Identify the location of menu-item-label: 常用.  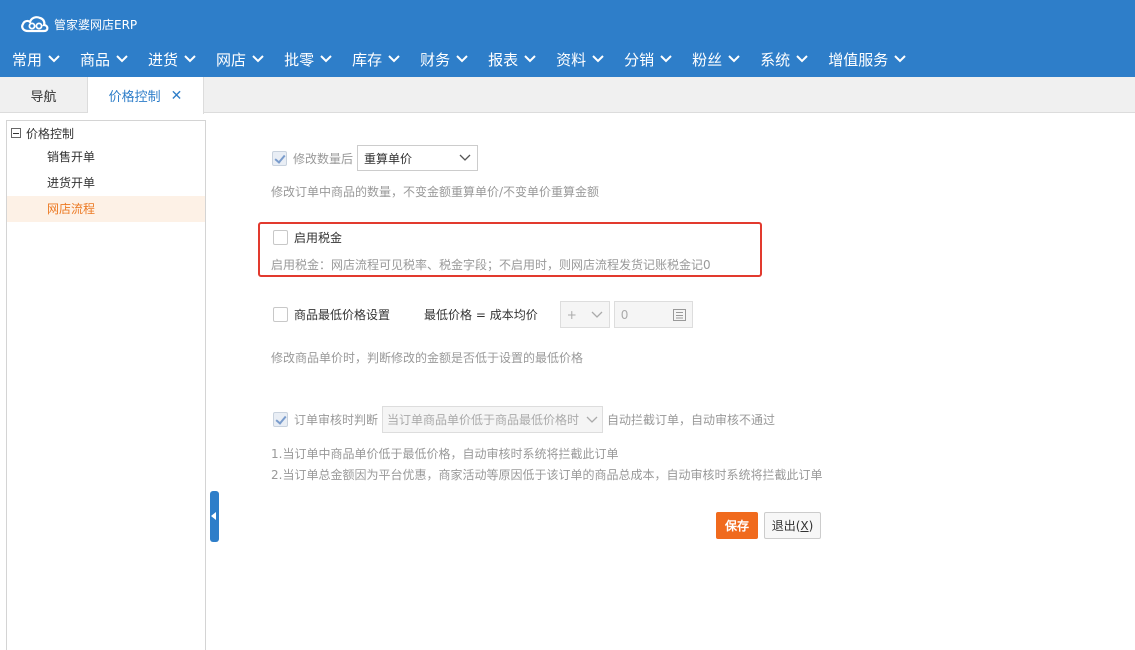
(27, 59).